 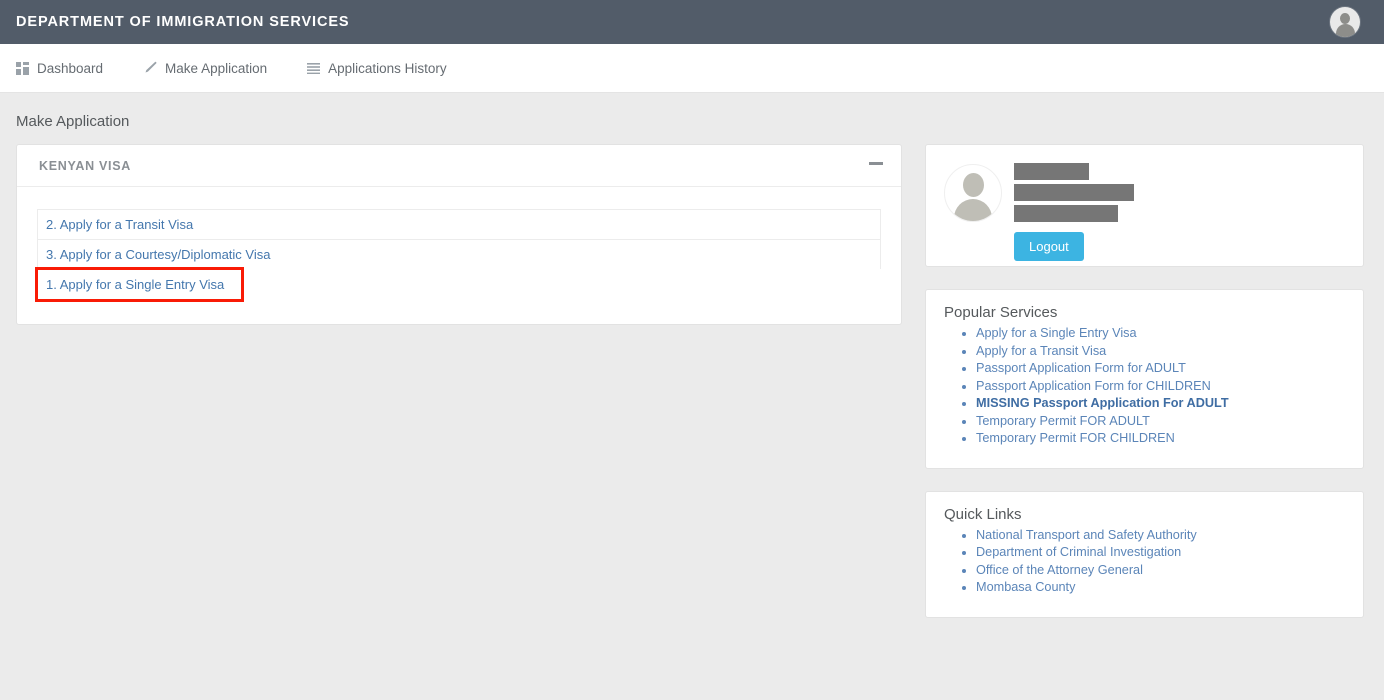 What do you see at coordinates (387, 68) in the screenshot?
I see `nav-label-applications-history: Applications History` at bounding box center [387, 68].